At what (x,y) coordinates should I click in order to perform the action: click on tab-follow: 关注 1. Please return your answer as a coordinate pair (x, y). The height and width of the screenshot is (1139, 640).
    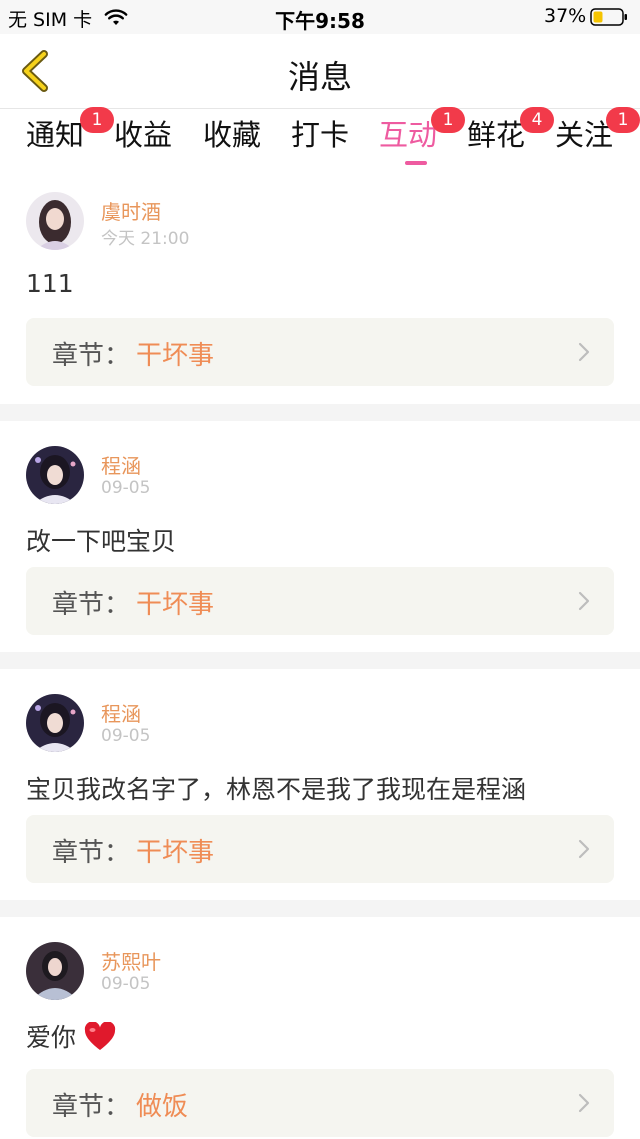
    Looking at the image, I should click on (597, 136).